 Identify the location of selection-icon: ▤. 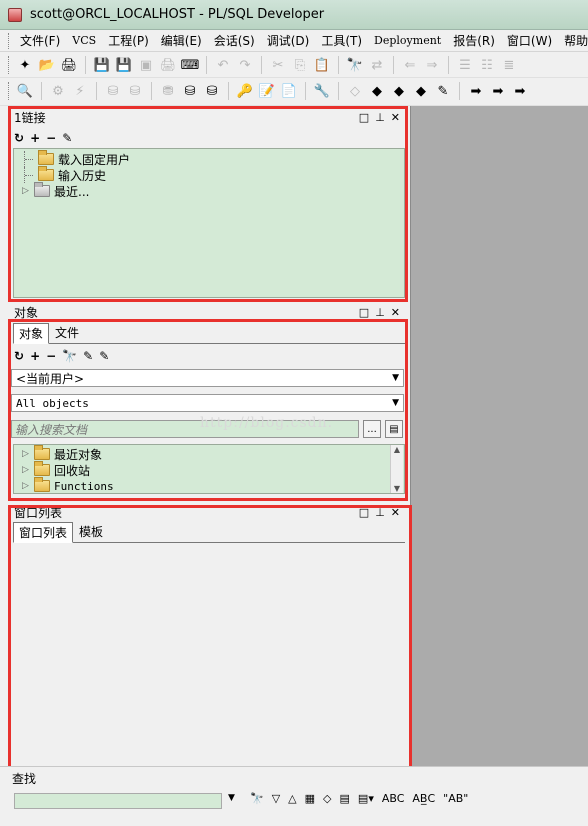
(345, 798).